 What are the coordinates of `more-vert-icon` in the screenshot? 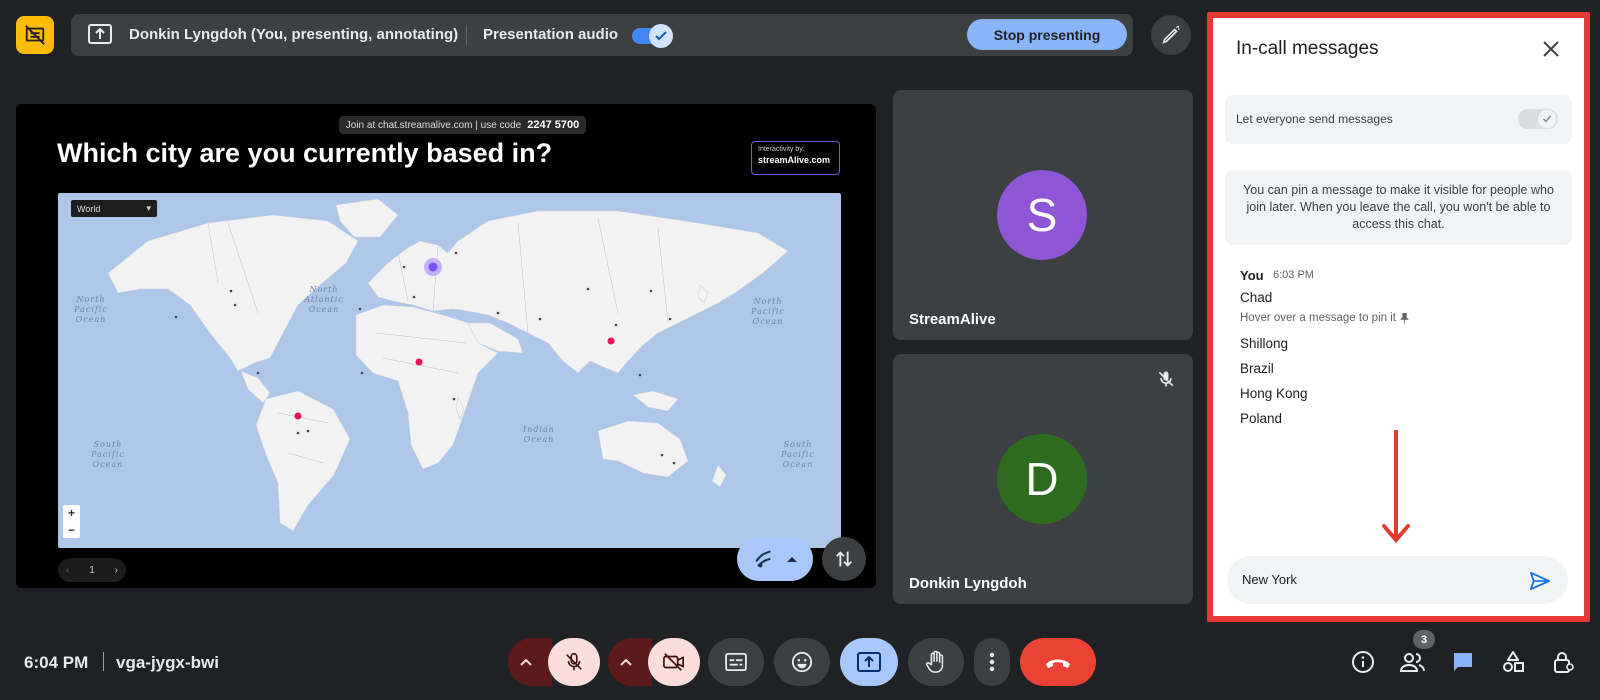 It's located at (992, 662).